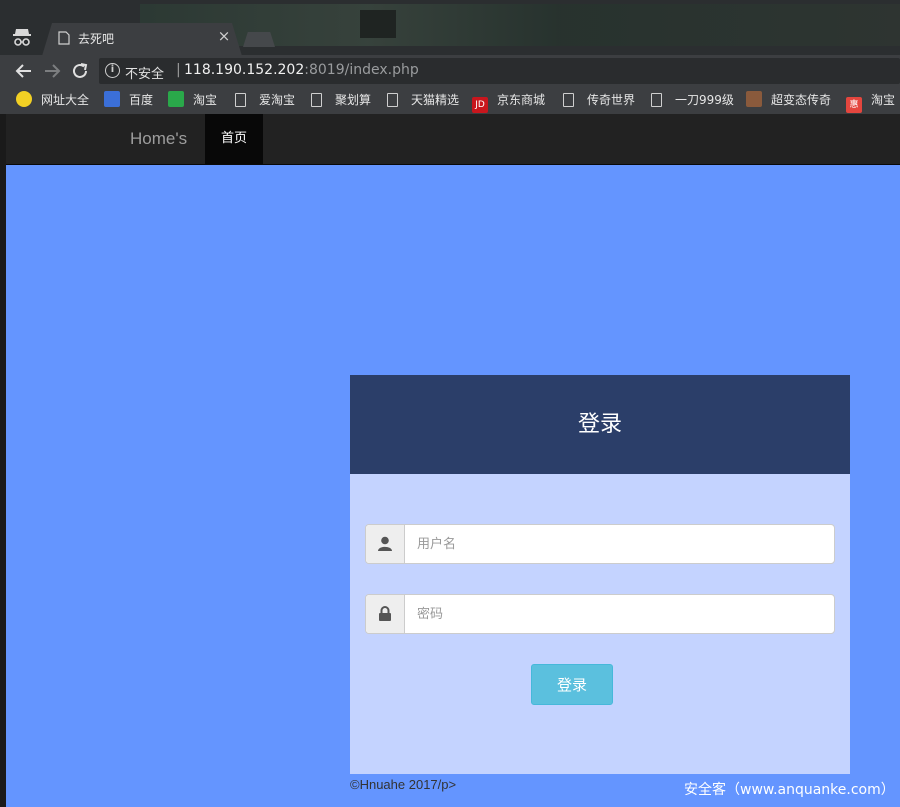 The width and height of the screenshot is (900, 807). I want to click on bookmark-item: 传奇世界, so click(599, 100).